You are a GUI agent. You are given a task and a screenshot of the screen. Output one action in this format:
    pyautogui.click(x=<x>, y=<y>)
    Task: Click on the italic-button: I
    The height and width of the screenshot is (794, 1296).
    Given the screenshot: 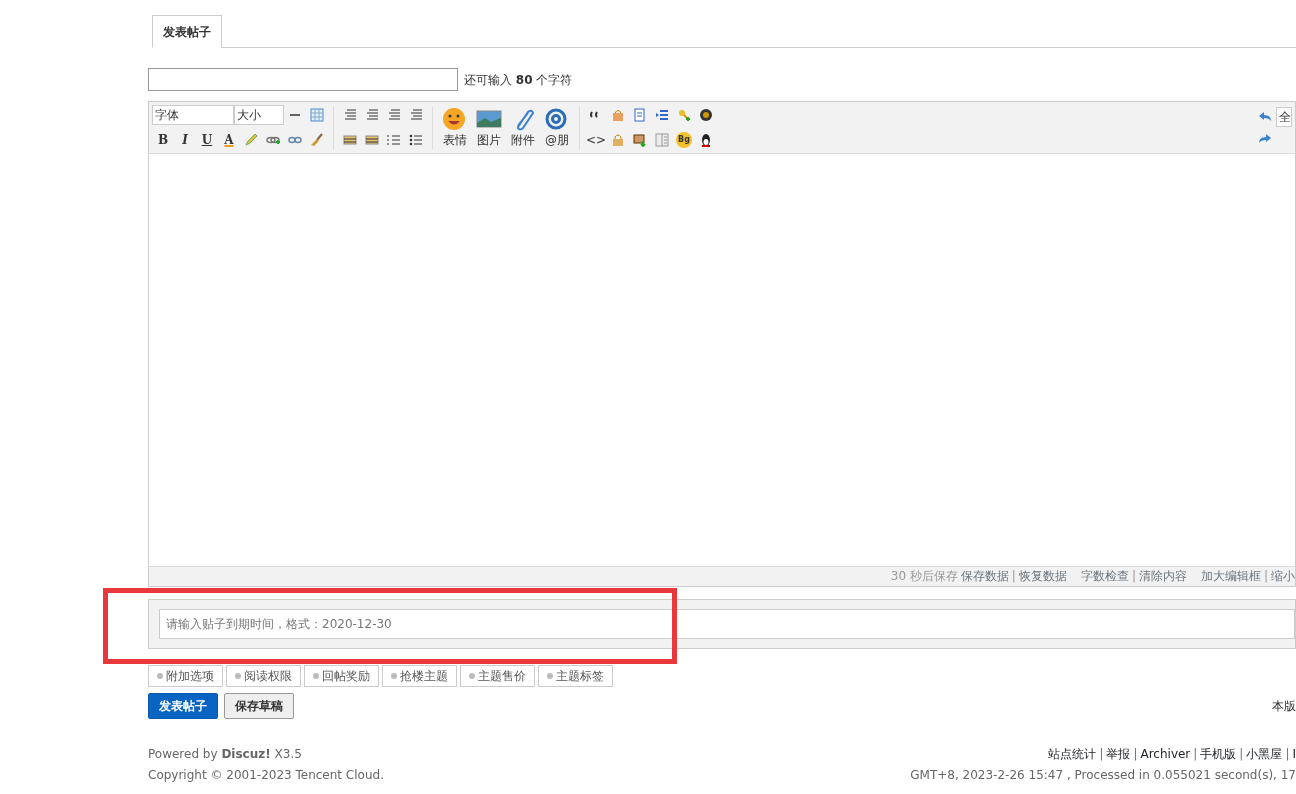 What is the action you would take?
    pyautogui.click(x=185, y=140)
    